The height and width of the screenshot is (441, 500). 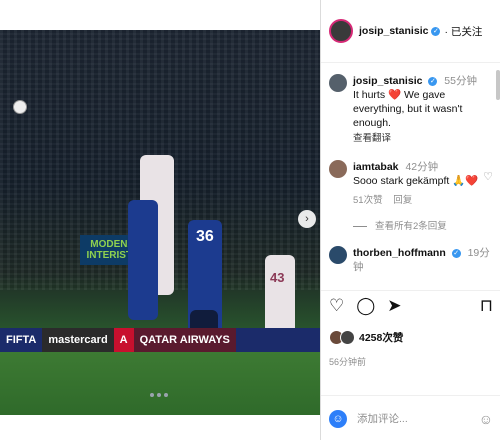 I want to click on bookmark-icon: ⊓, so click(x=486, y=306).